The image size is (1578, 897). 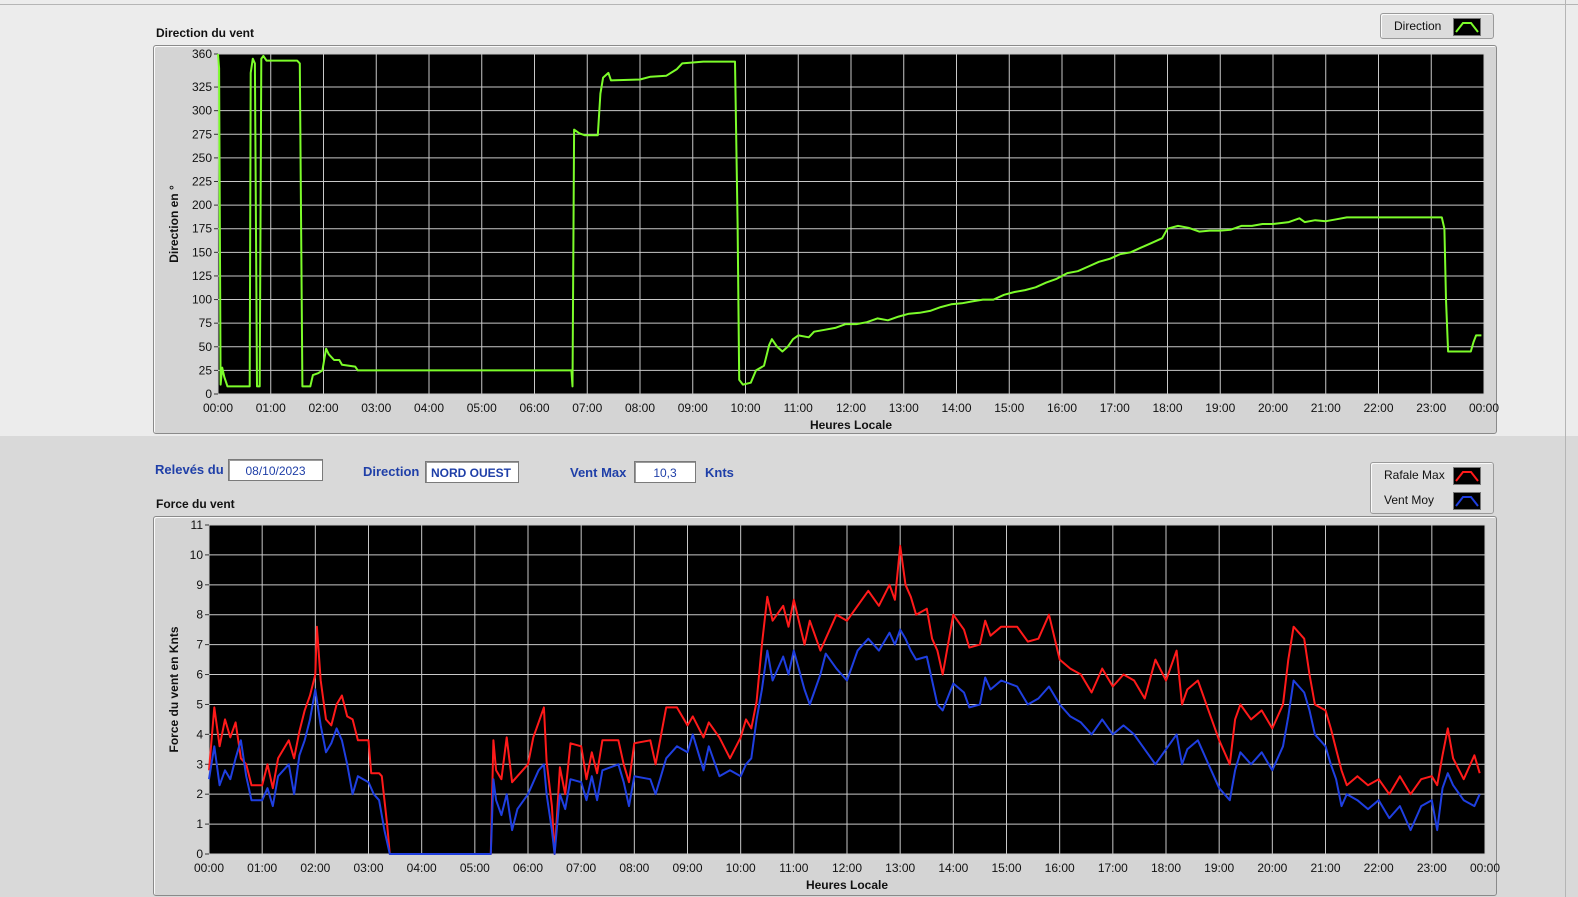 I want to click on legend-item-ventmoy: Vent Moy, so click(x=1432, y=500).